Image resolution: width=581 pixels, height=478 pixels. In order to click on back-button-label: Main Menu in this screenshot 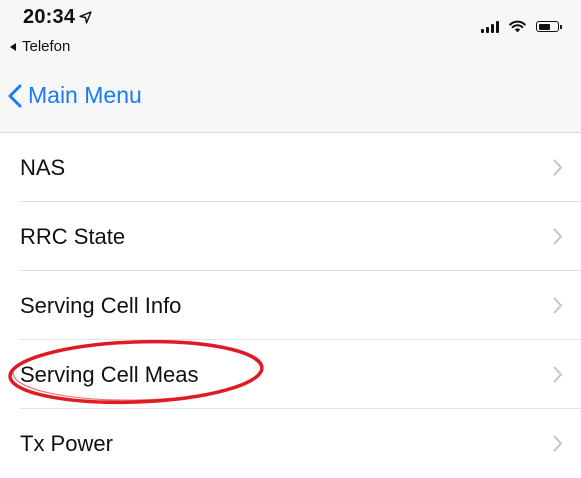, I will do `click(85, 95)`.